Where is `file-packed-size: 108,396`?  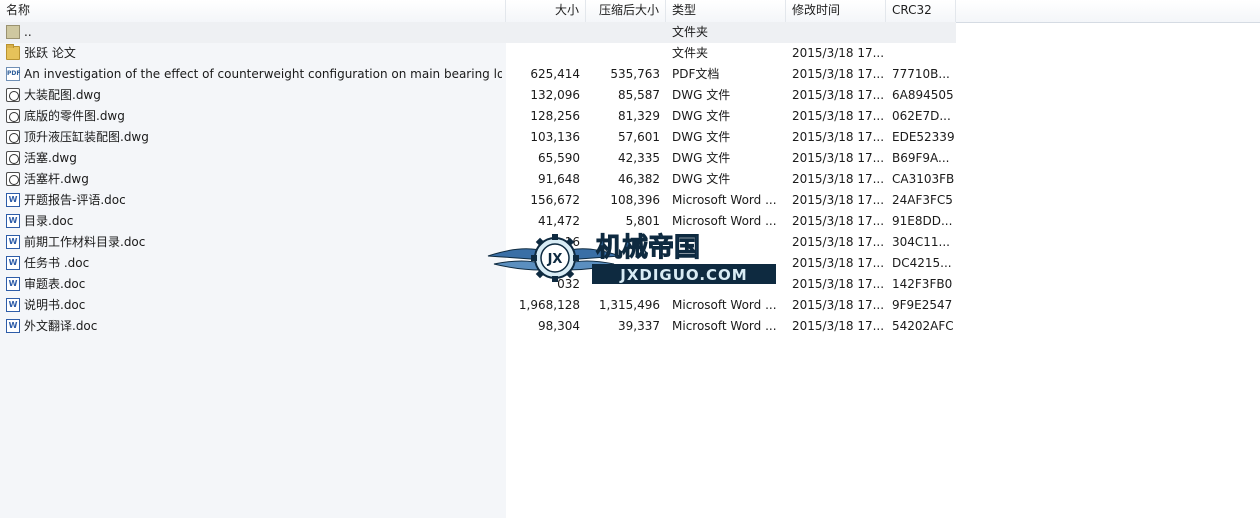
file-packed-size: 108,396 is located at coordinates (635, 200).